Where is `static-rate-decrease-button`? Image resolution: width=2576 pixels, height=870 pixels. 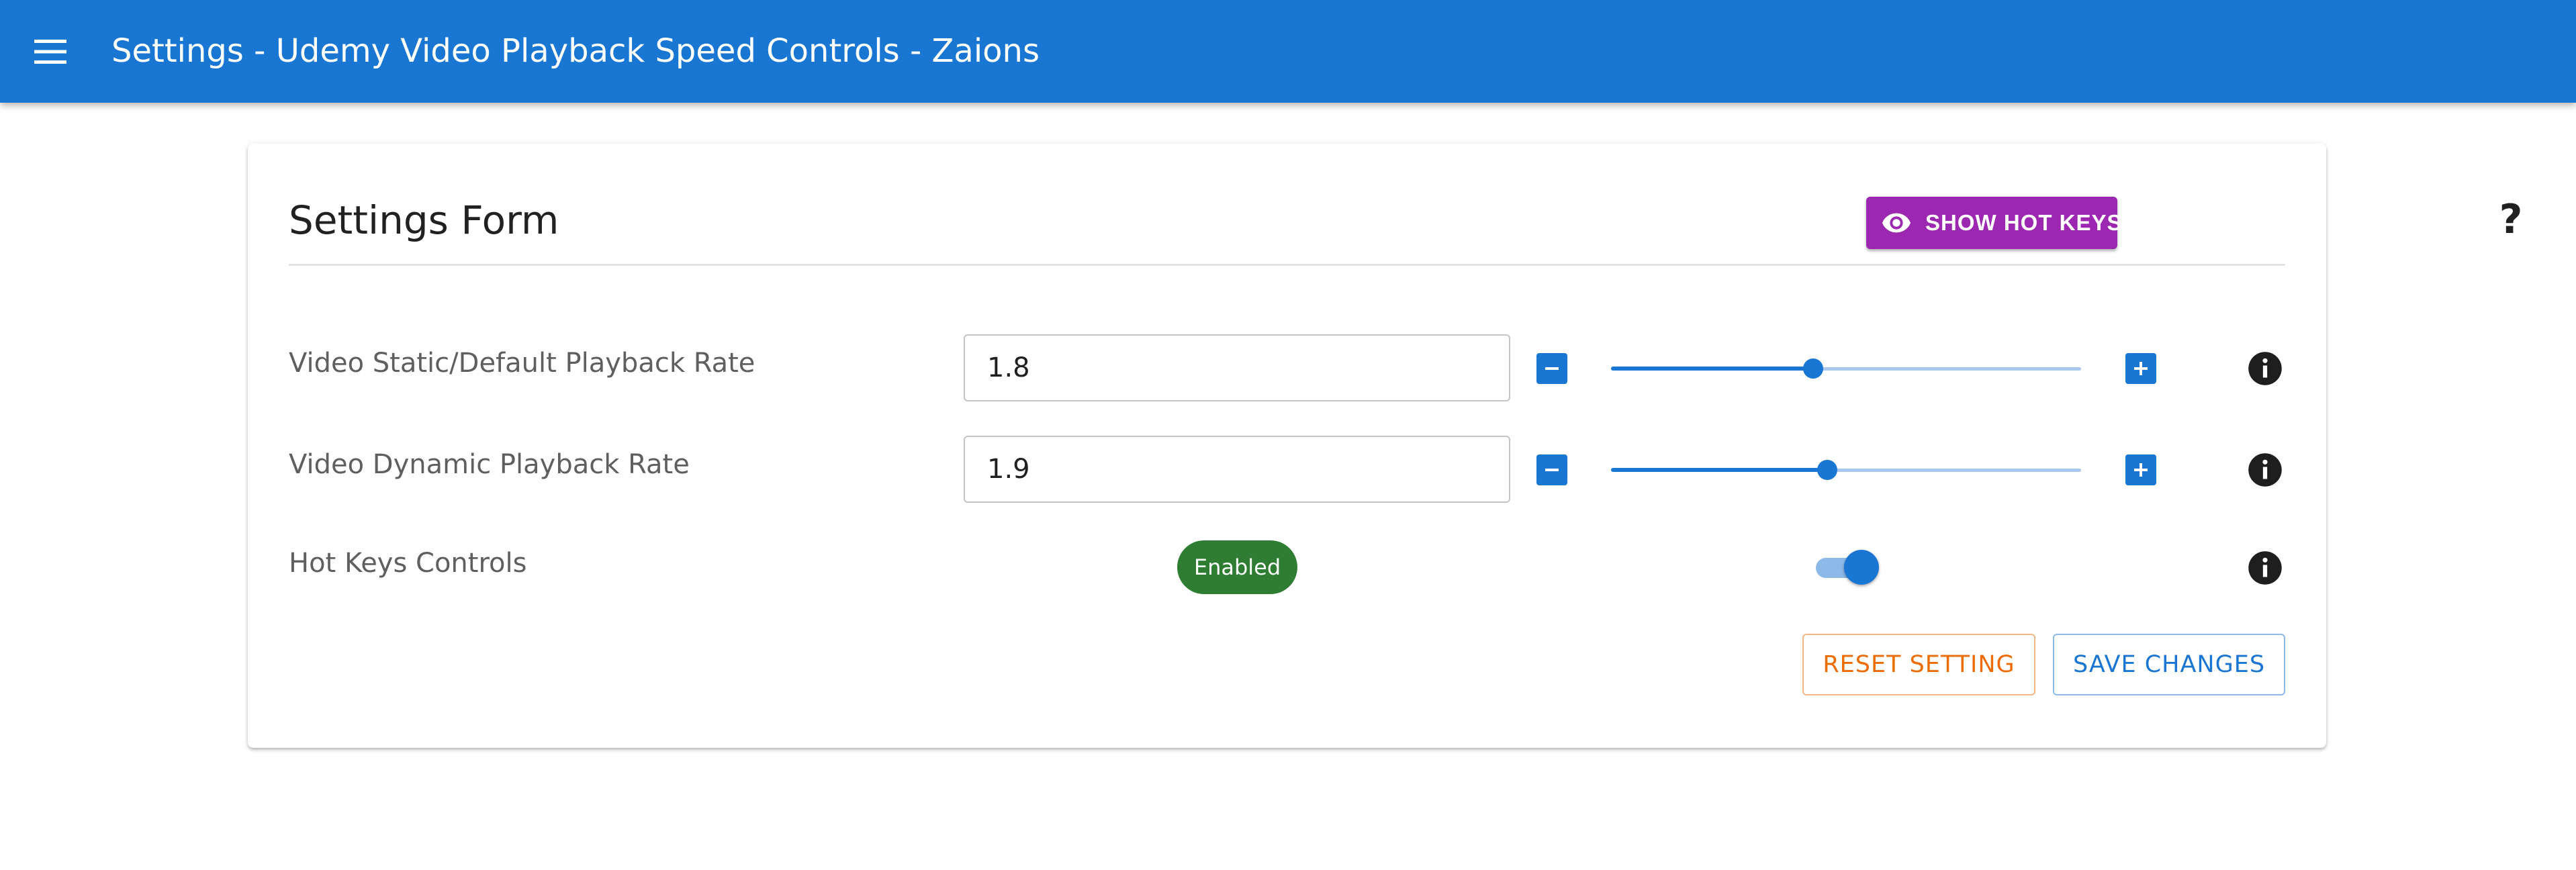
static-rate-decrease-button is located at coordinates (1551, 368).